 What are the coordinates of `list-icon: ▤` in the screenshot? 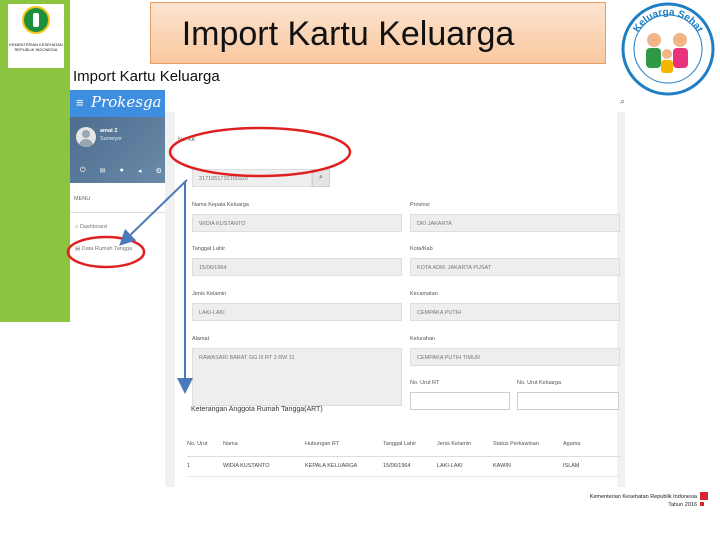 It's located at (78, 249).